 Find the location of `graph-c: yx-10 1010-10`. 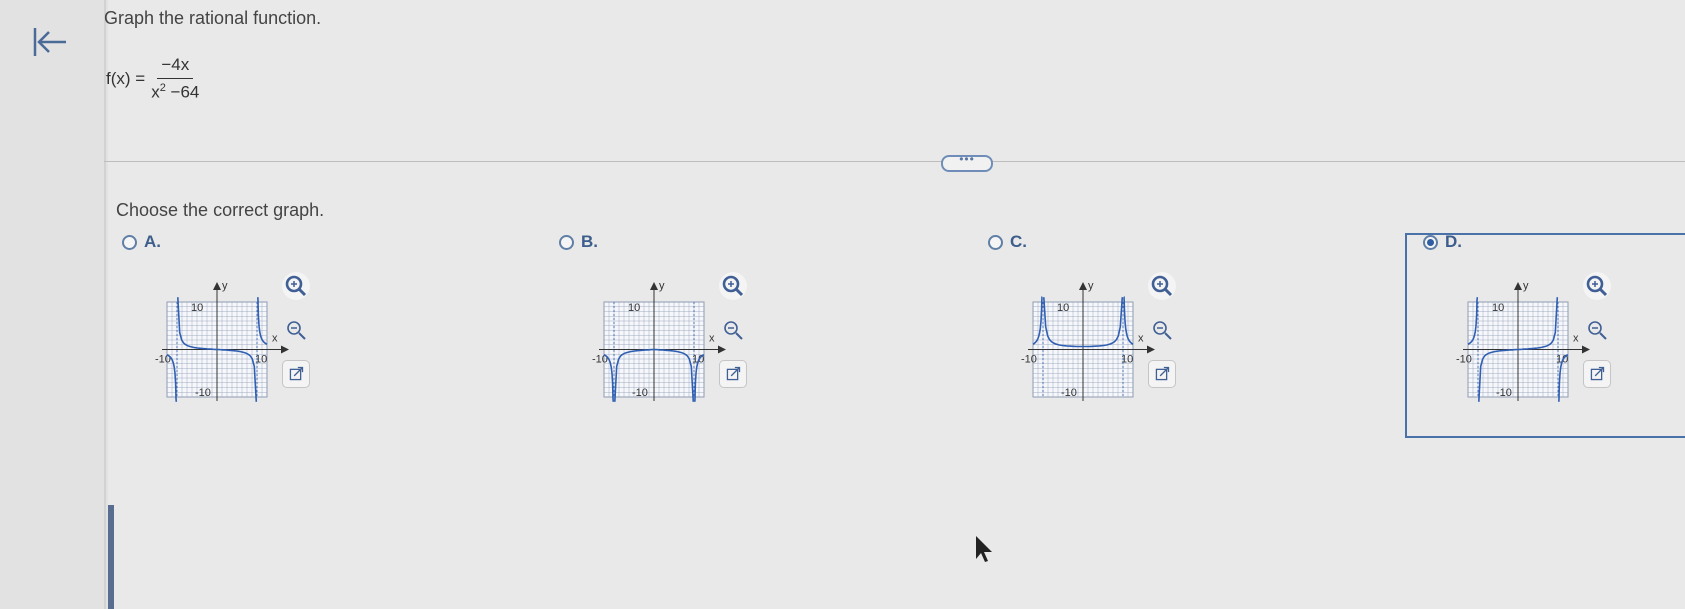

graph-c: yx-10 1010-10 is located at coordinates (1088, 340).